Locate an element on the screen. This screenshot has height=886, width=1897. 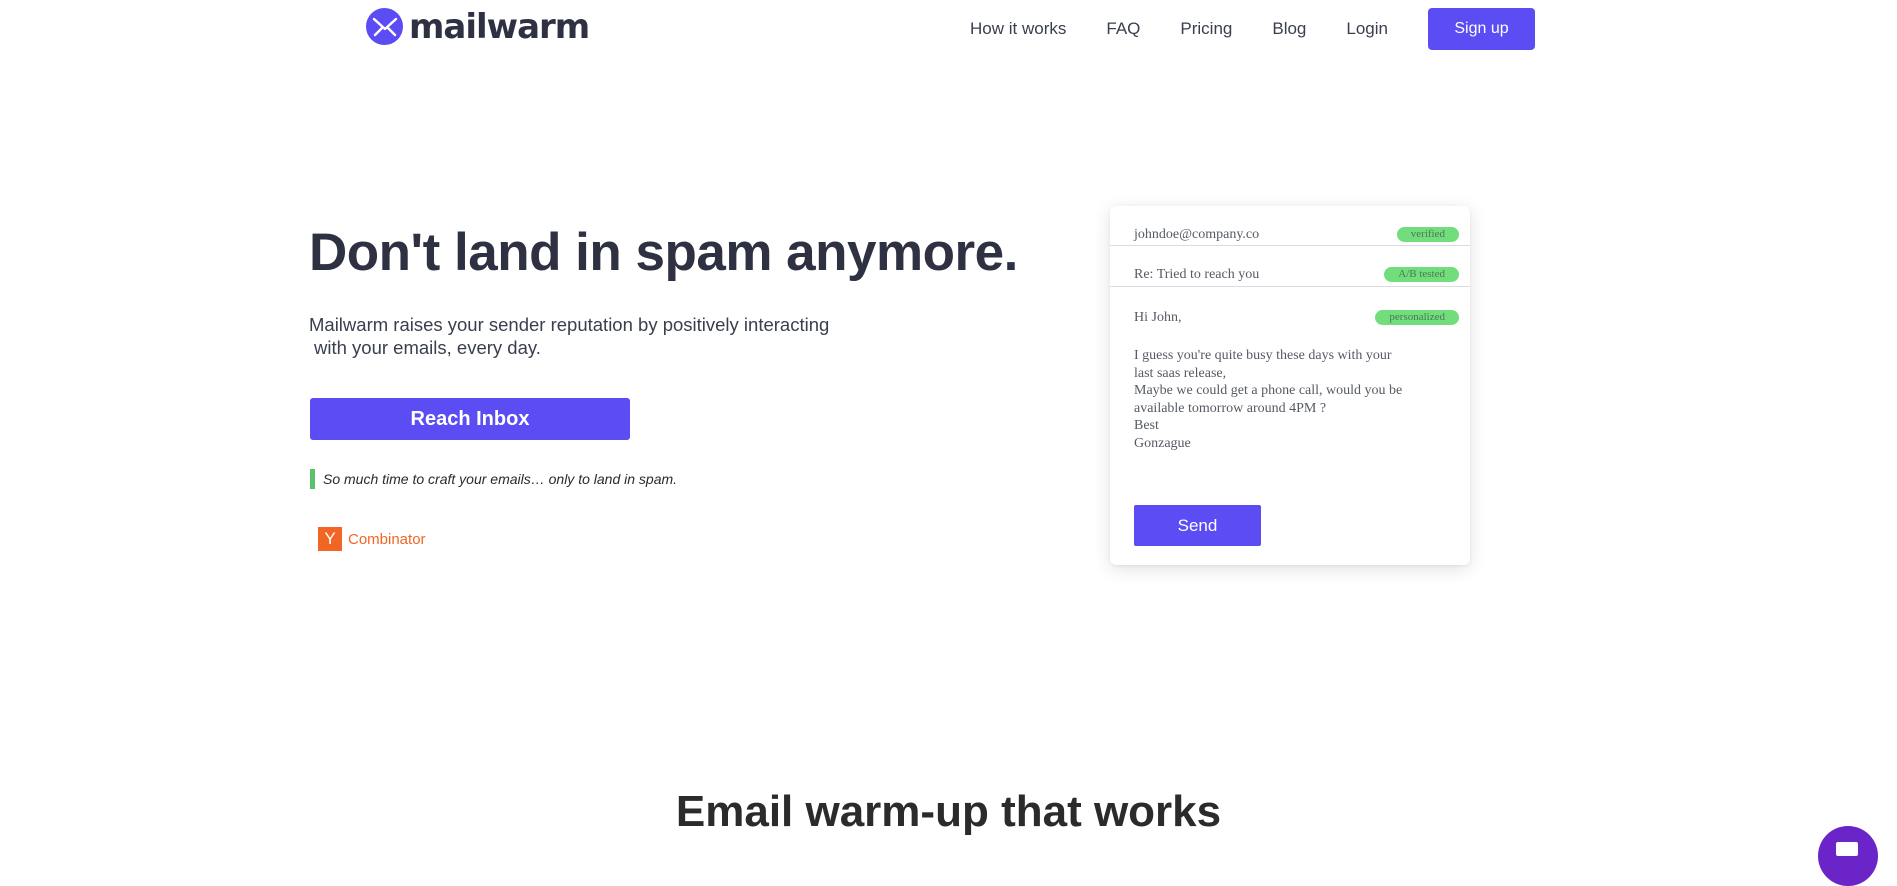
section-title: Email warm-up that works is located at coordinates (948, 811).